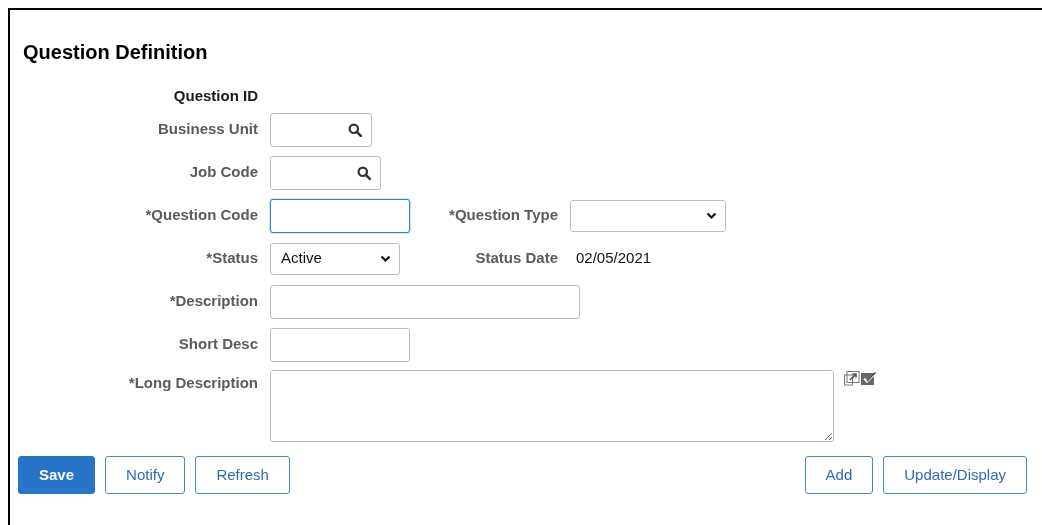 Image resolution: width=1042 pixels, height=525 pixels. Describe the element at coordinates (503, 215) in the screenshot. I see `field-label: *Question Type` at that location.